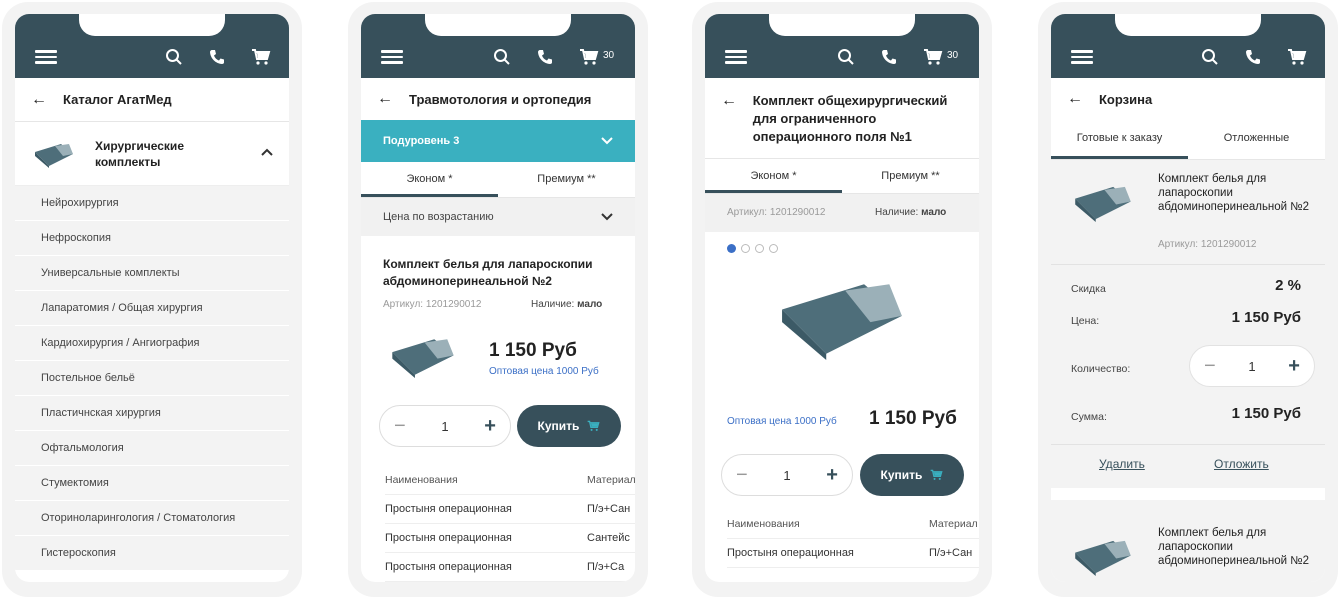 Image resolution: width=1340 pixels, height=599 pixels. Describe the element at coordinates (731, 248) in the screenshot. I see `gallery-dot-active` at that location.